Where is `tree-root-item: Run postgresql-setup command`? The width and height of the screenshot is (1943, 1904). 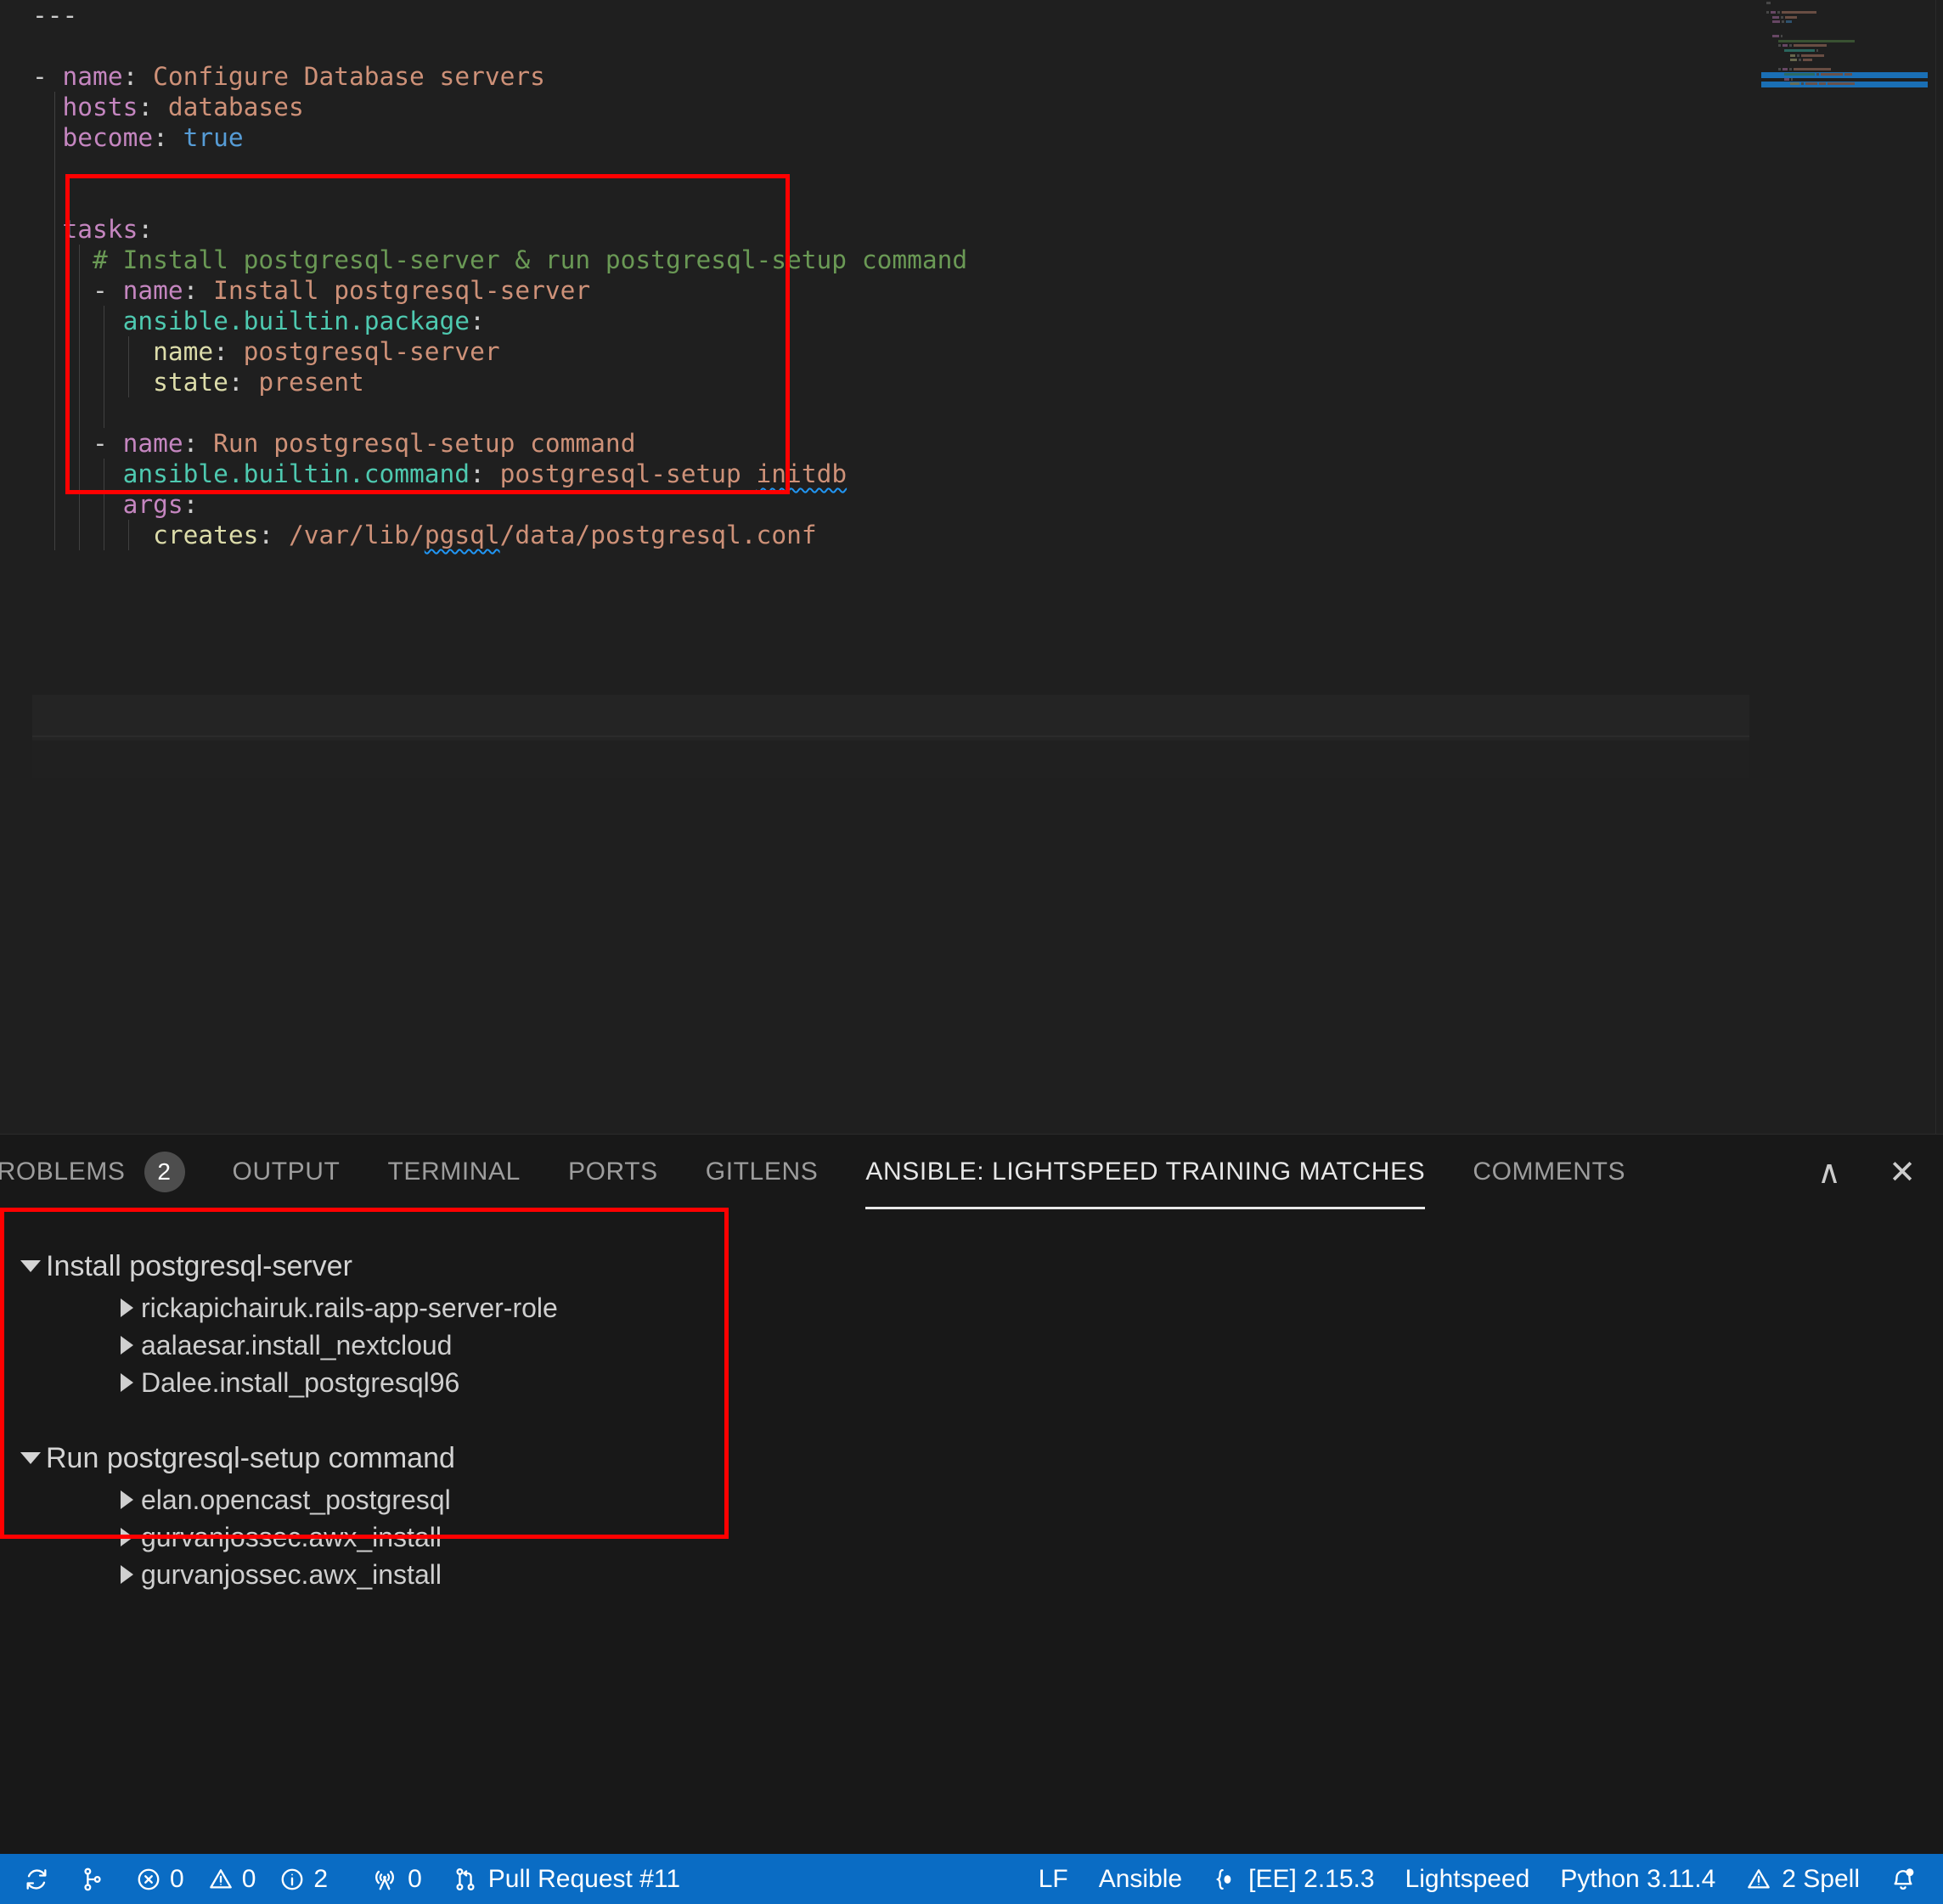 tree-root-item: Run postgresql-setup command is located at coordinates (981, 1458).